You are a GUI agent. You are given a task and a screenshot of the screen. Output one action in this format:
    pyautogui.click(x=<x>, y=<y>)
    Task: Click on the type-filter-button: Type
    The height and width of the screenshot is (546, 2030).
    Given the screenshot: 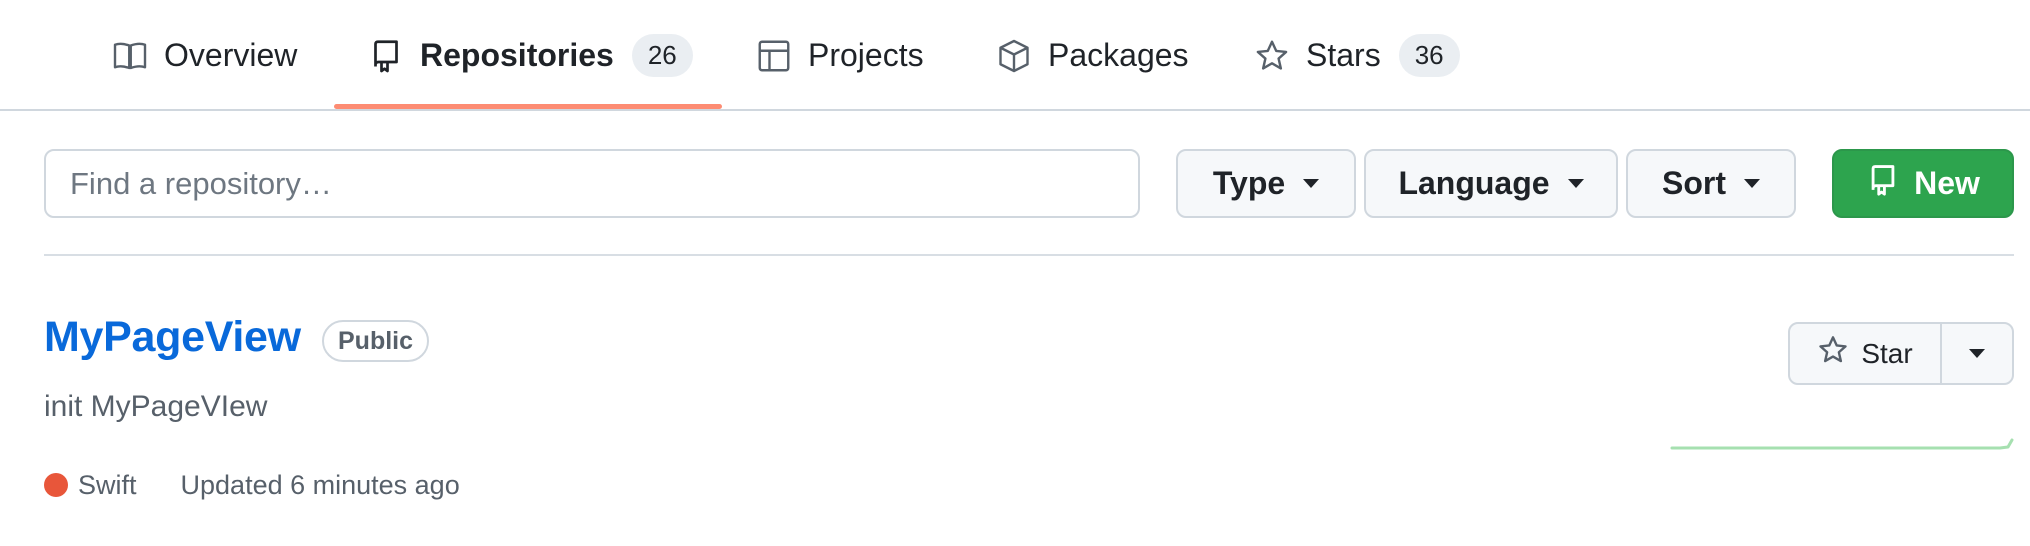 What is the action you would take?
    pyautogui.click(x=1266, y=183)
    